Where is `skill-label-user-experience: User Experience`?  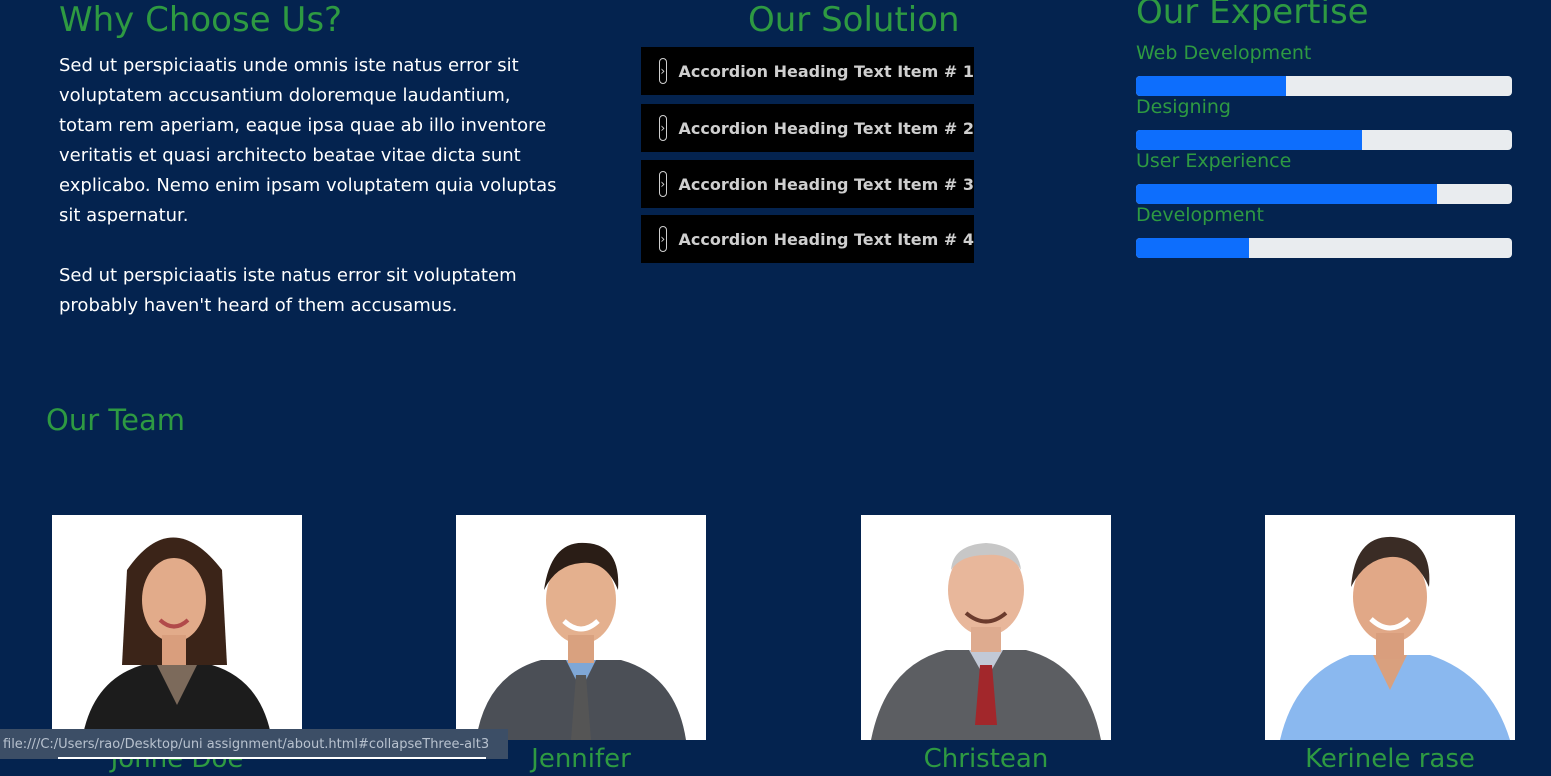
skill-label-user-experience: User Experience is located at coordinates (1214, 161).